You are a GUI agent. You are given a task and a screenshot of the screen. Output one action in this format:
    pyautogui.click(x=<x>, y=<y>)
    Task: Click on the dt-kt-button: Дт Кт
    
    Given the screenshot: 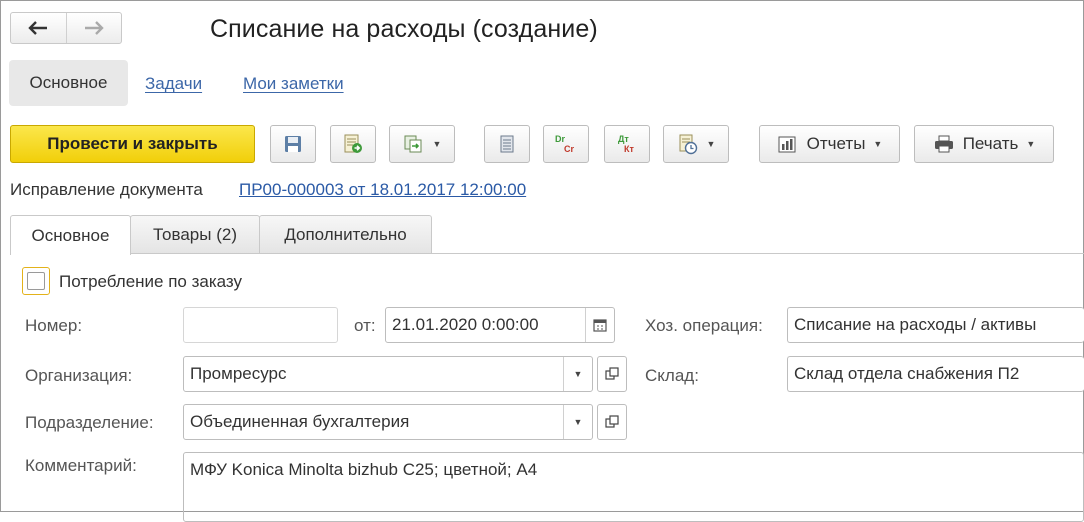 What is the action you would take?
    pyautogui.click(x=627, y=144)
    